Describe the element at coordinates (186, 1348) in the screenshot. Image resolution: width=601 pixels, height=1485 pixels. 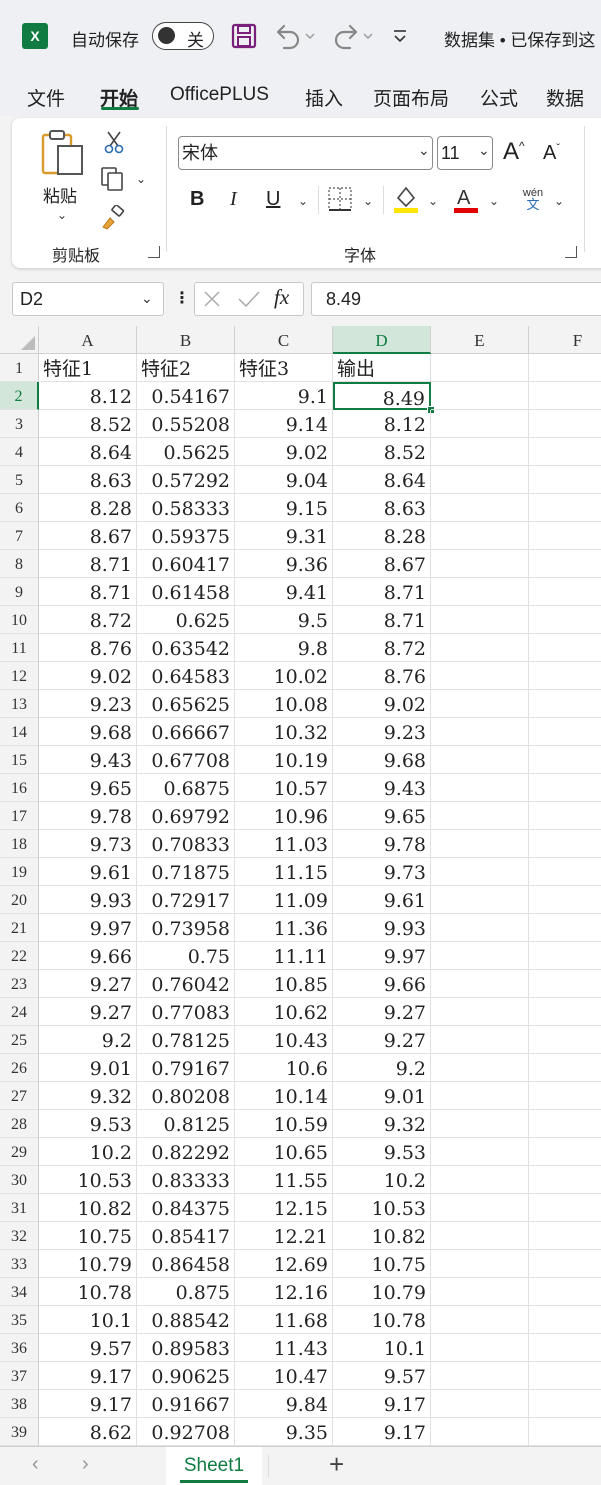
I see `cell-b36: 0.89583` at that location.